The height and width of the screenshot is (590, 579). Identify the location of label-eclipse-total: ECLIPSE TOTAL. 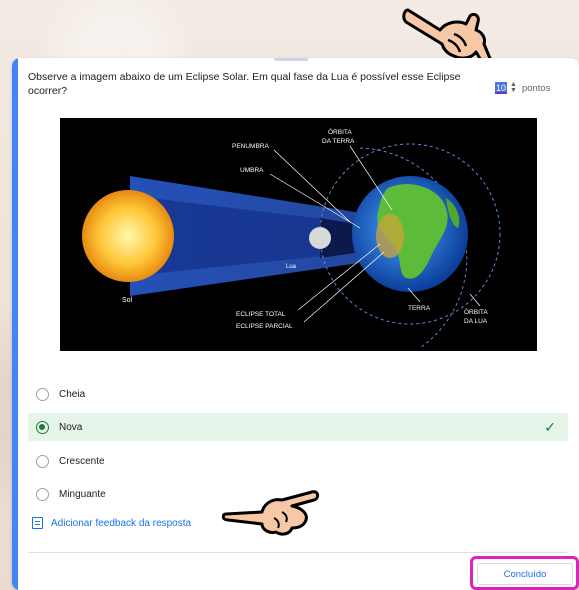
(261, 314).